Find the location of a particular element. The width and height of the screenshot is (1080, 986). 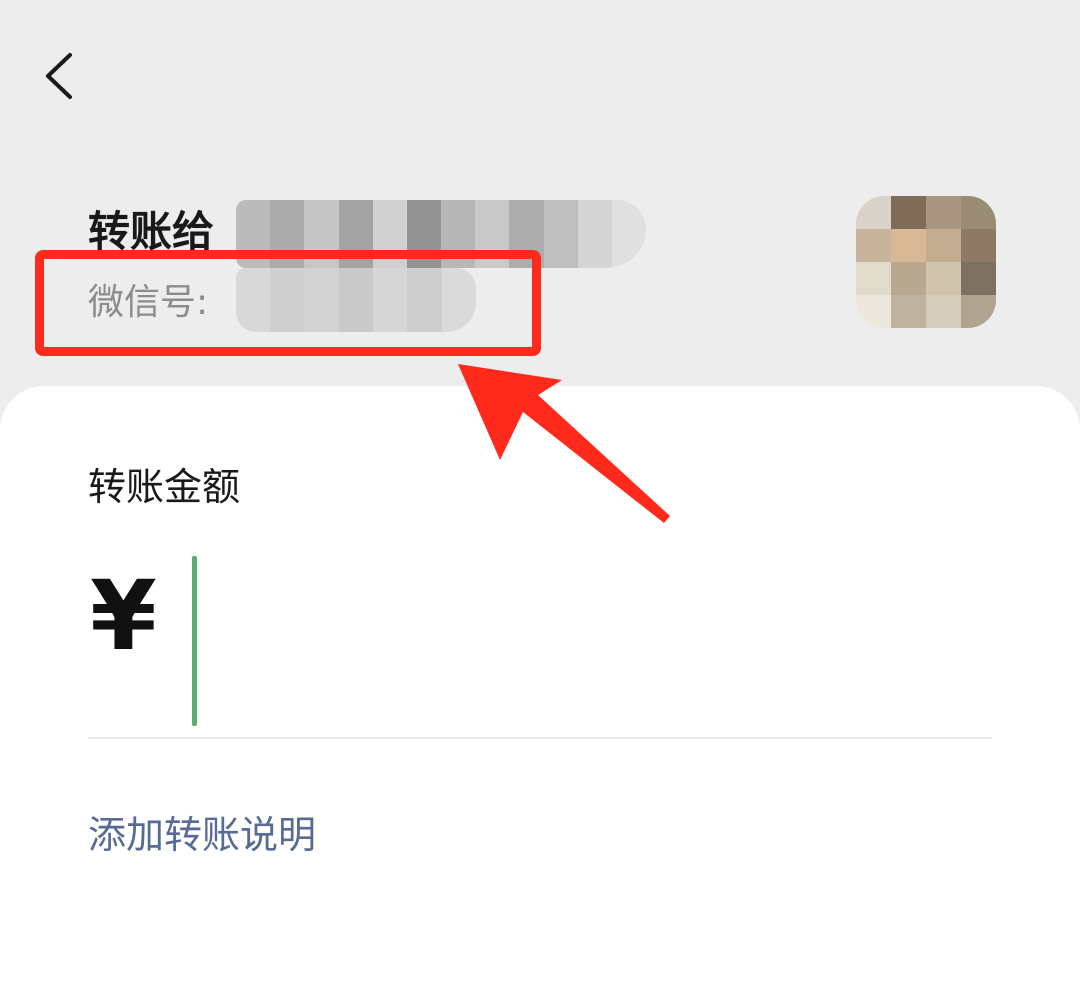

recipient-title: 转账给 is located at coordinates (151, 231).